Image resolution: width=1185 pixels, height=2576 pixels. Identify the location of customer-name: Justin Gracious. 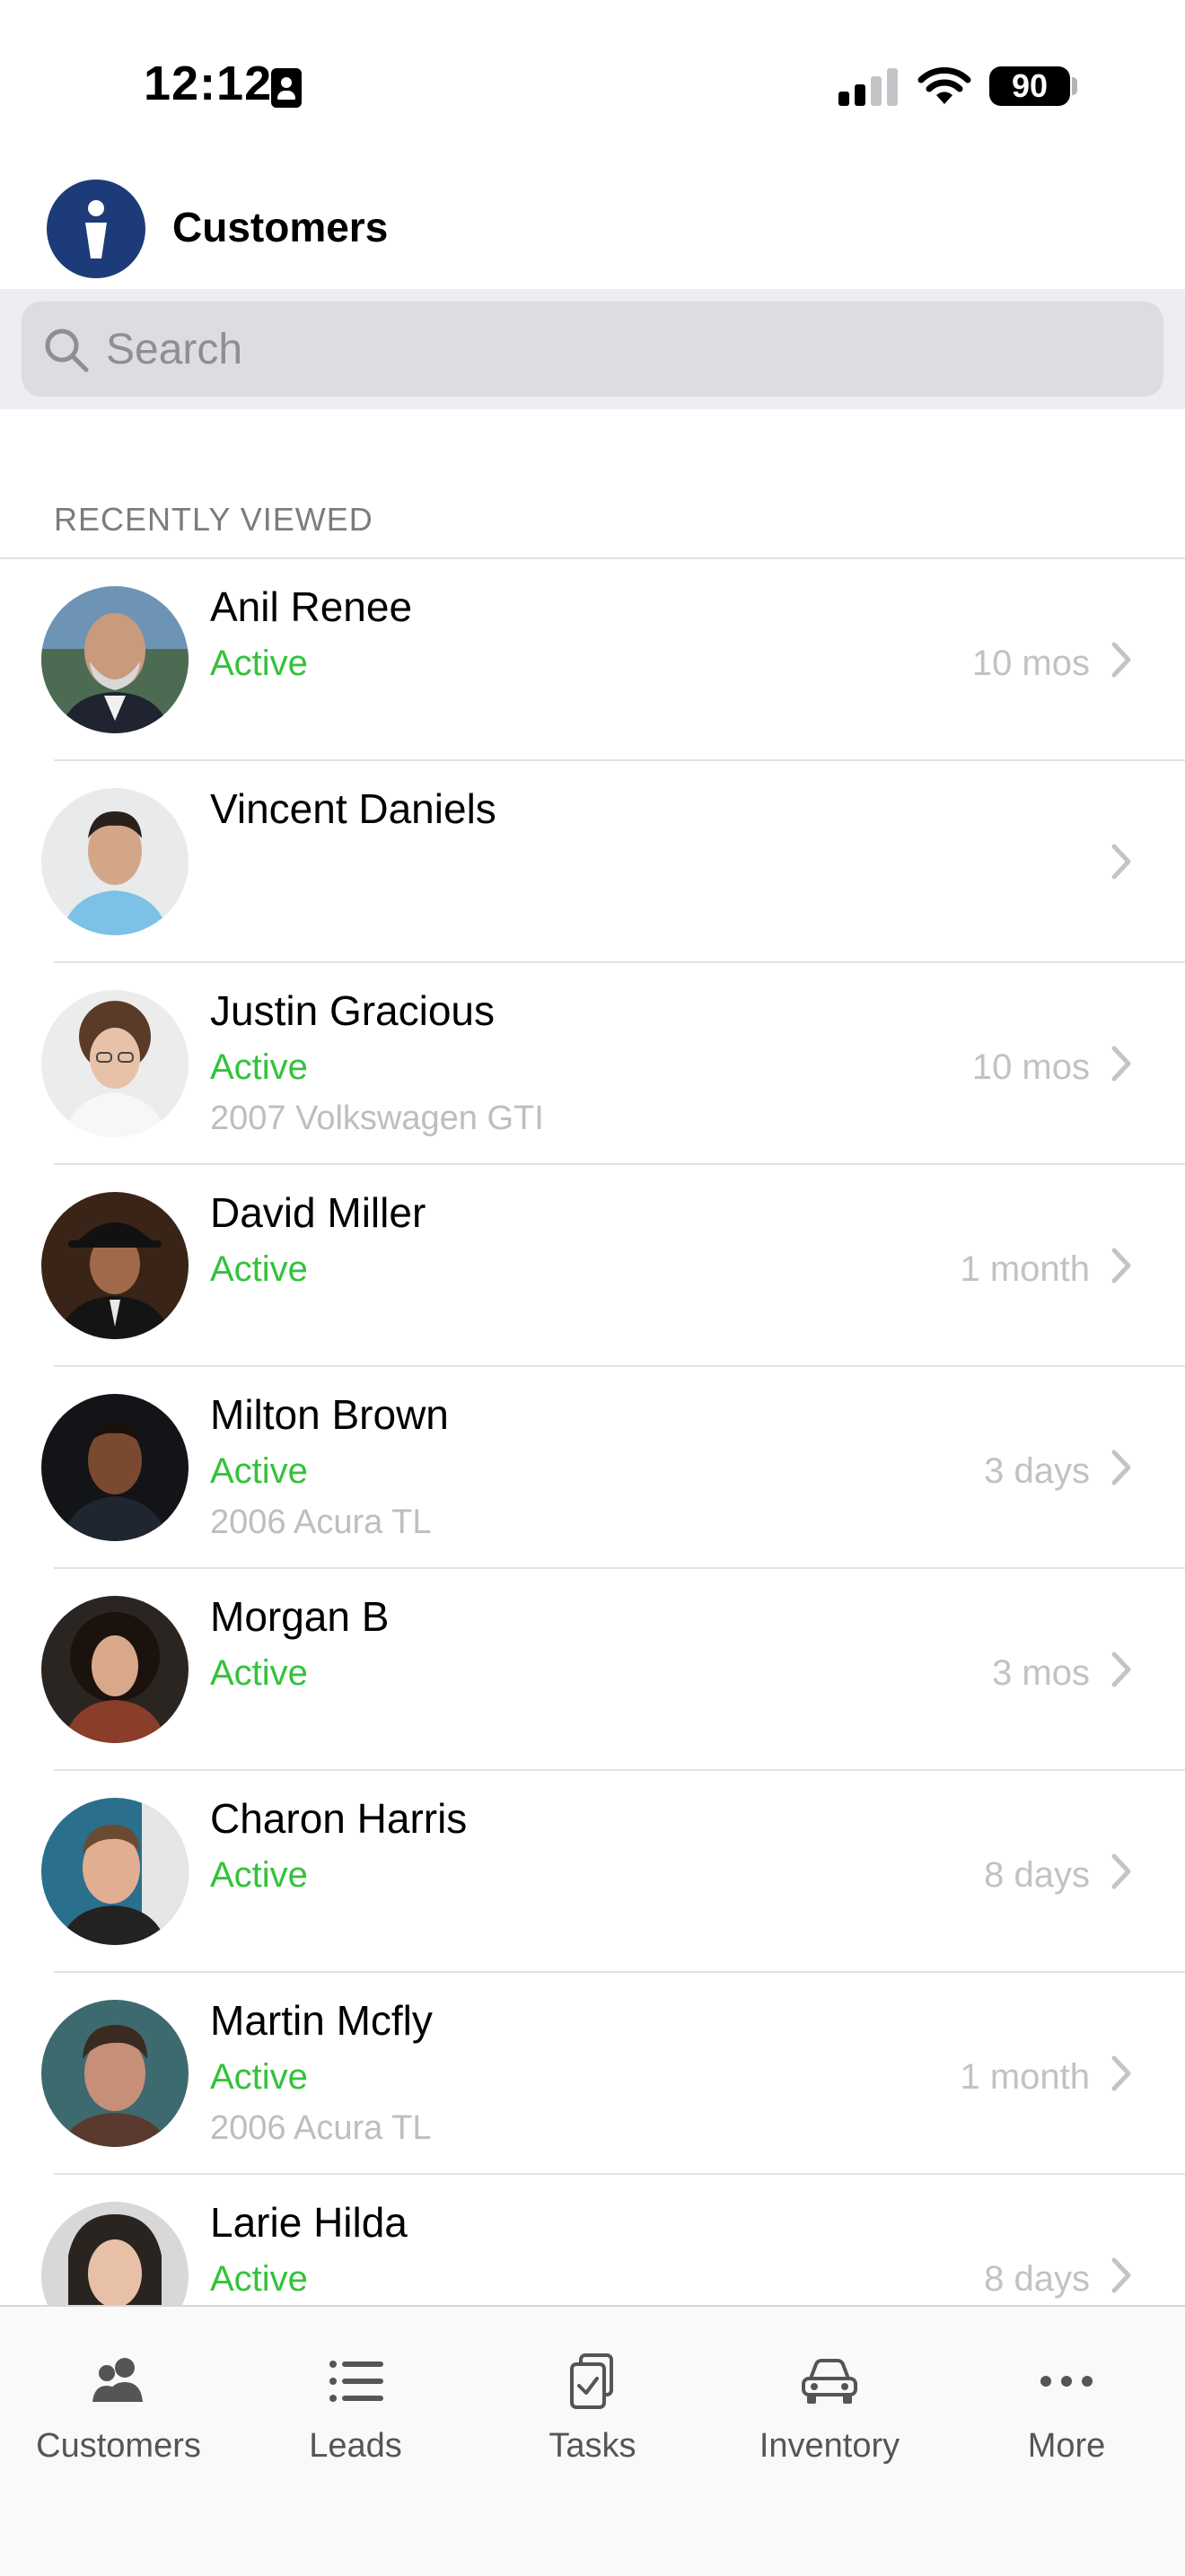
(353, 1010).